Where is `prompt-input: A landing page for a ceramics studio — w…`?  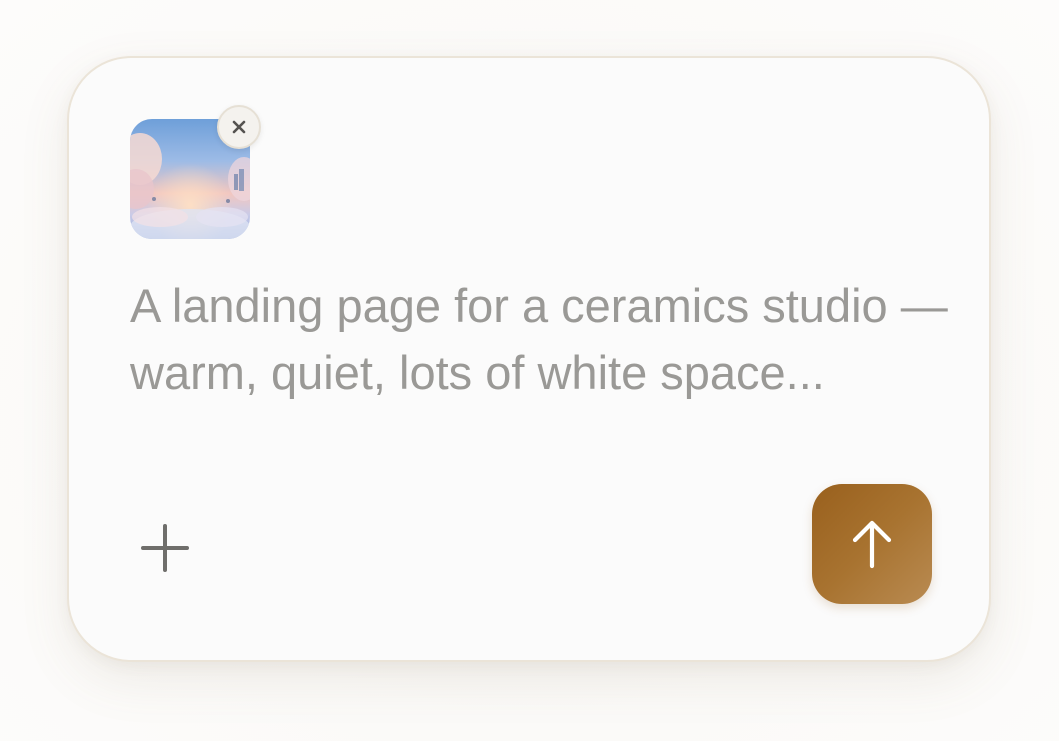 prompt-input: A landing page for a ceramics studio — w… is located at coordinates (540, 339).